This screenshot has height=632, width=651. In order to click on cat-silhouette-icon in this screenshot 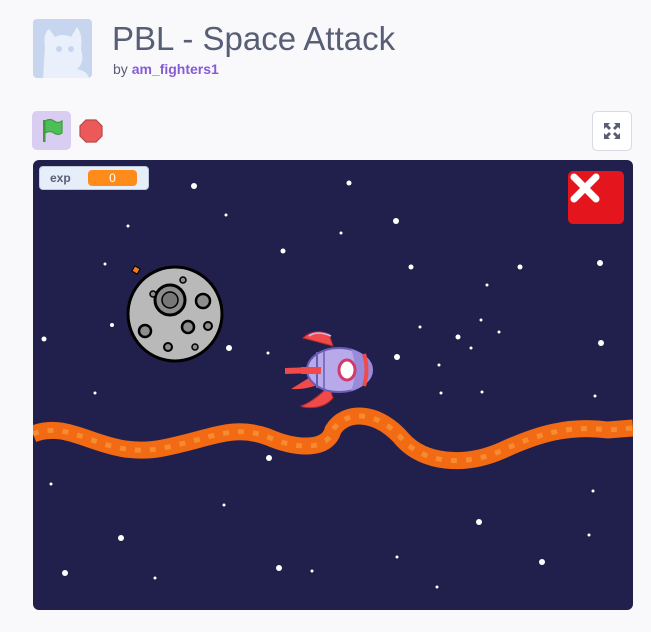, I will do `click(66, 52)`.